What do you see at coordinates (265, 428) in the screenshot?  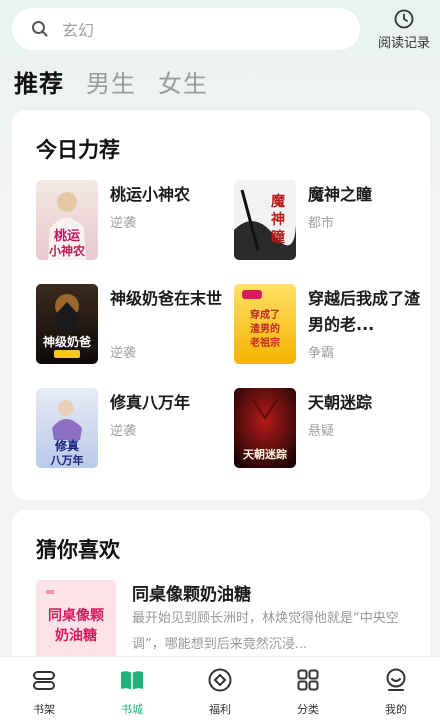 I see `book-cover: 天朝迷踪` at bounding box center [265, 428].